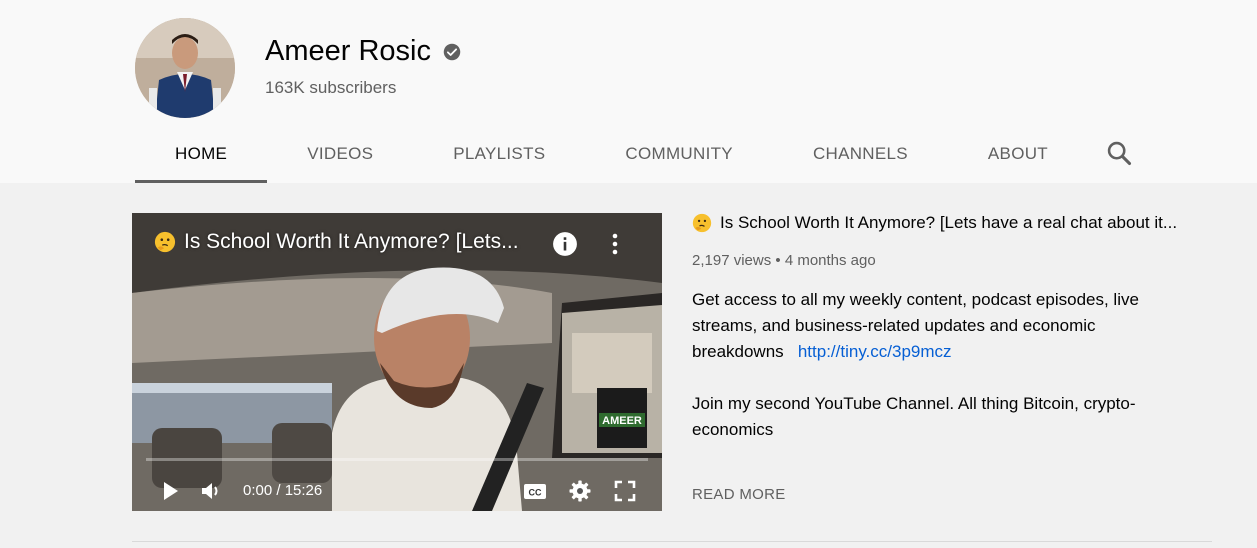 The image size is (1257, 548). Describe the element at coordinates (625, 491) in the screenshot. I see `fullscreen-icon` at that location.